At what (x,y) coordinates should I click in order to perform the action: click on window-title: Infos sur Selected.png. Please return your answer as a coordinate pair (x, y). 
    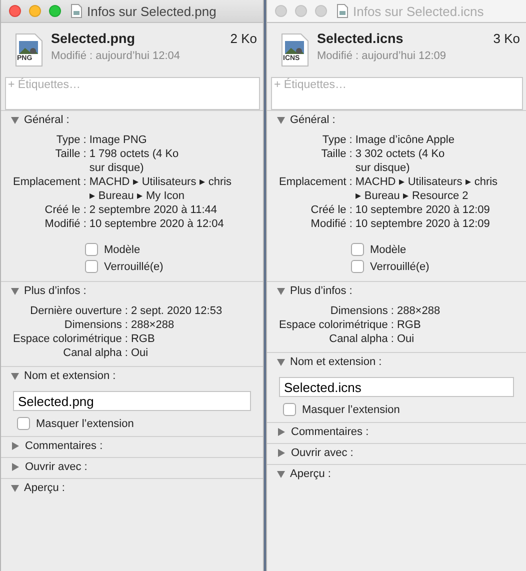
    Looking at the image, I should click on (151, 11).